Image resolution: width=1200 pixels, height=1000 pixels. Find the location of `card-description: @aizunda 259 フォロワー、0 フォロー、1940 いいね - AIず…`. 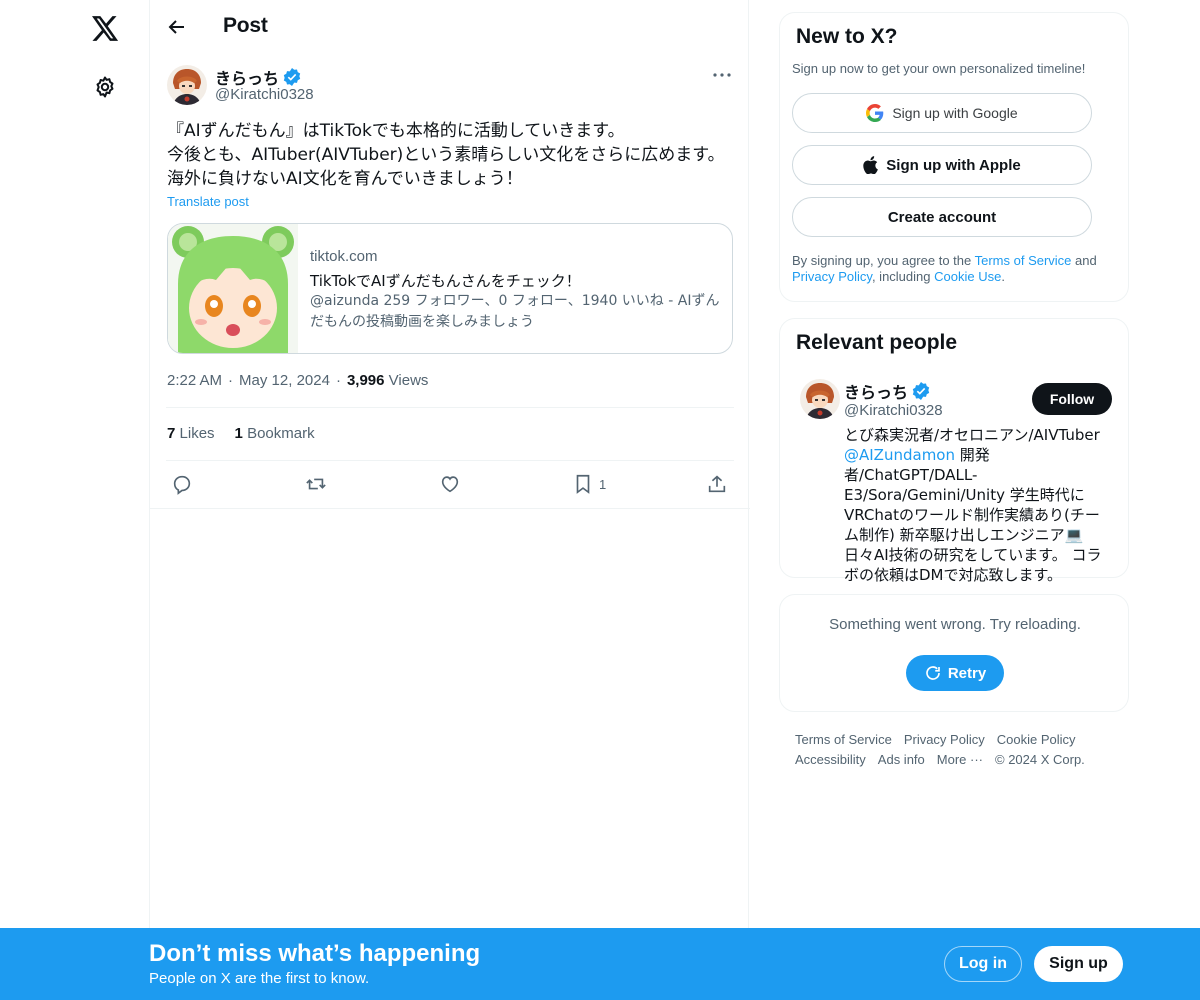

card-description: @aizunda 259 フォロワー、0 フォロー、1940 いいね - AIず… is located at coordinates (515, 311).